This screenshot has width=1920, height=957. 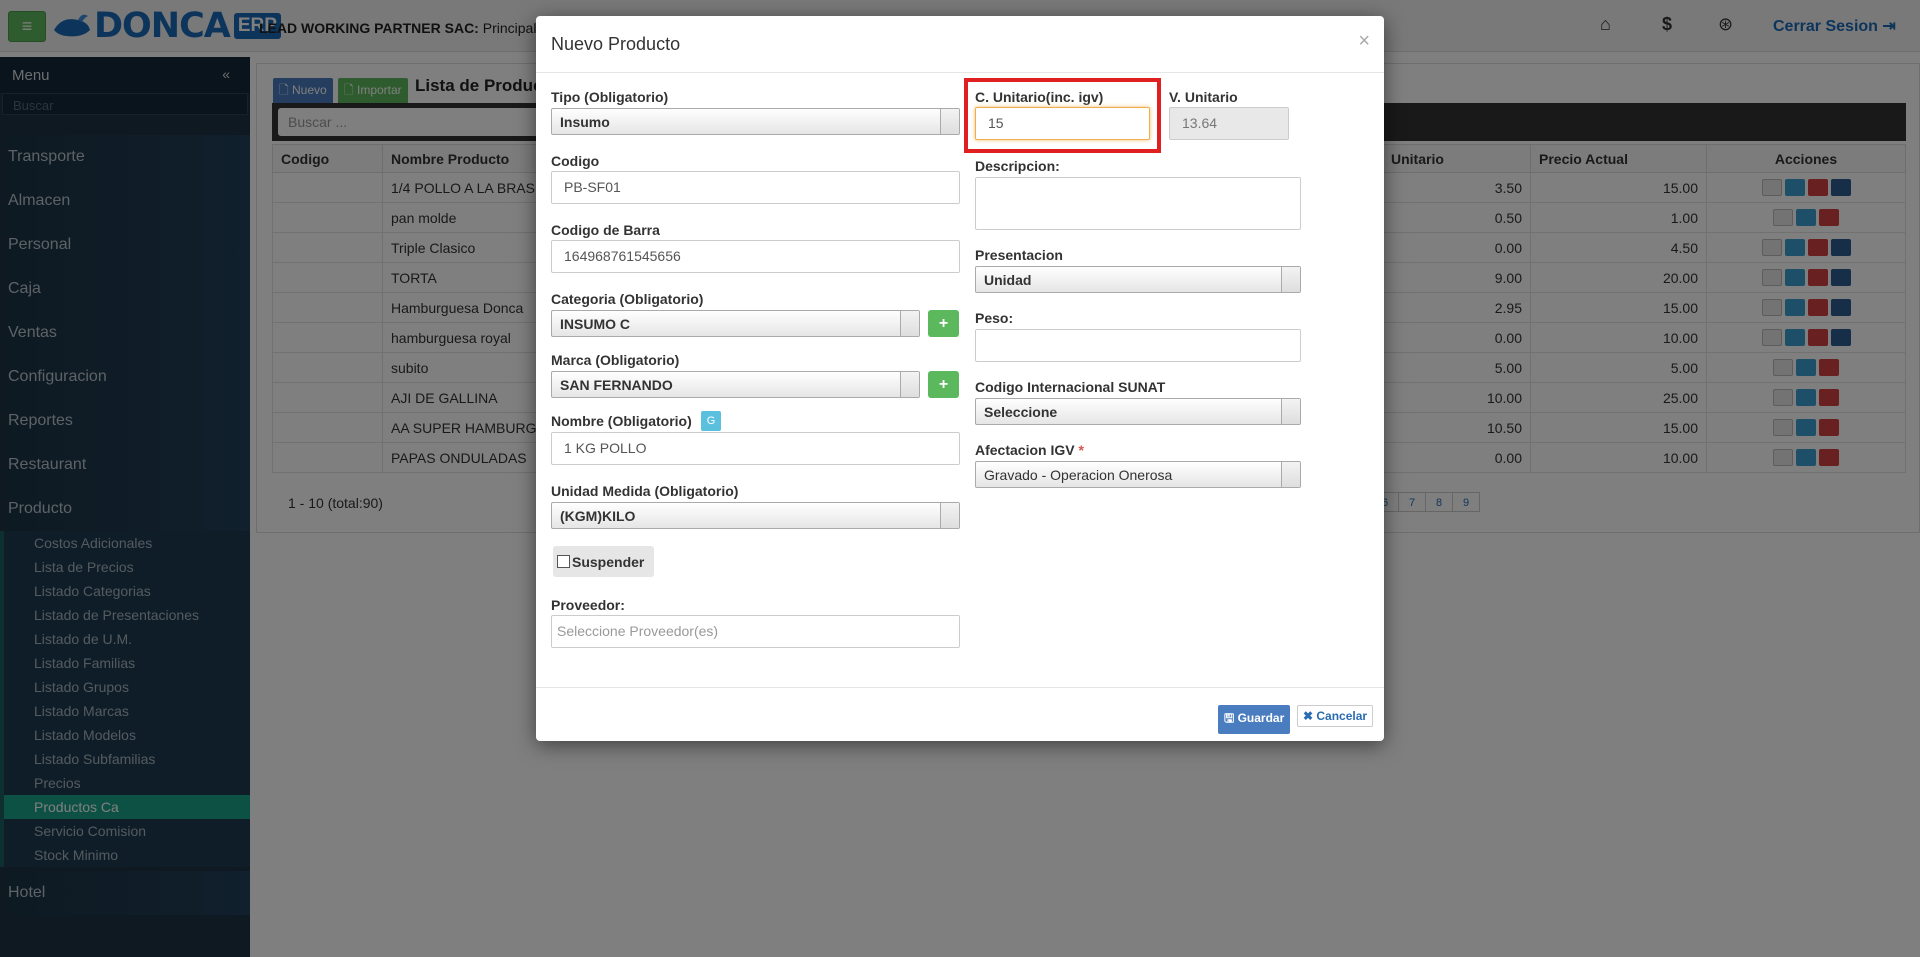 What do you see at coordinates (563, 561) in the screenshot?
I see `suspender-checkbox` at bounding box center [563, 561].